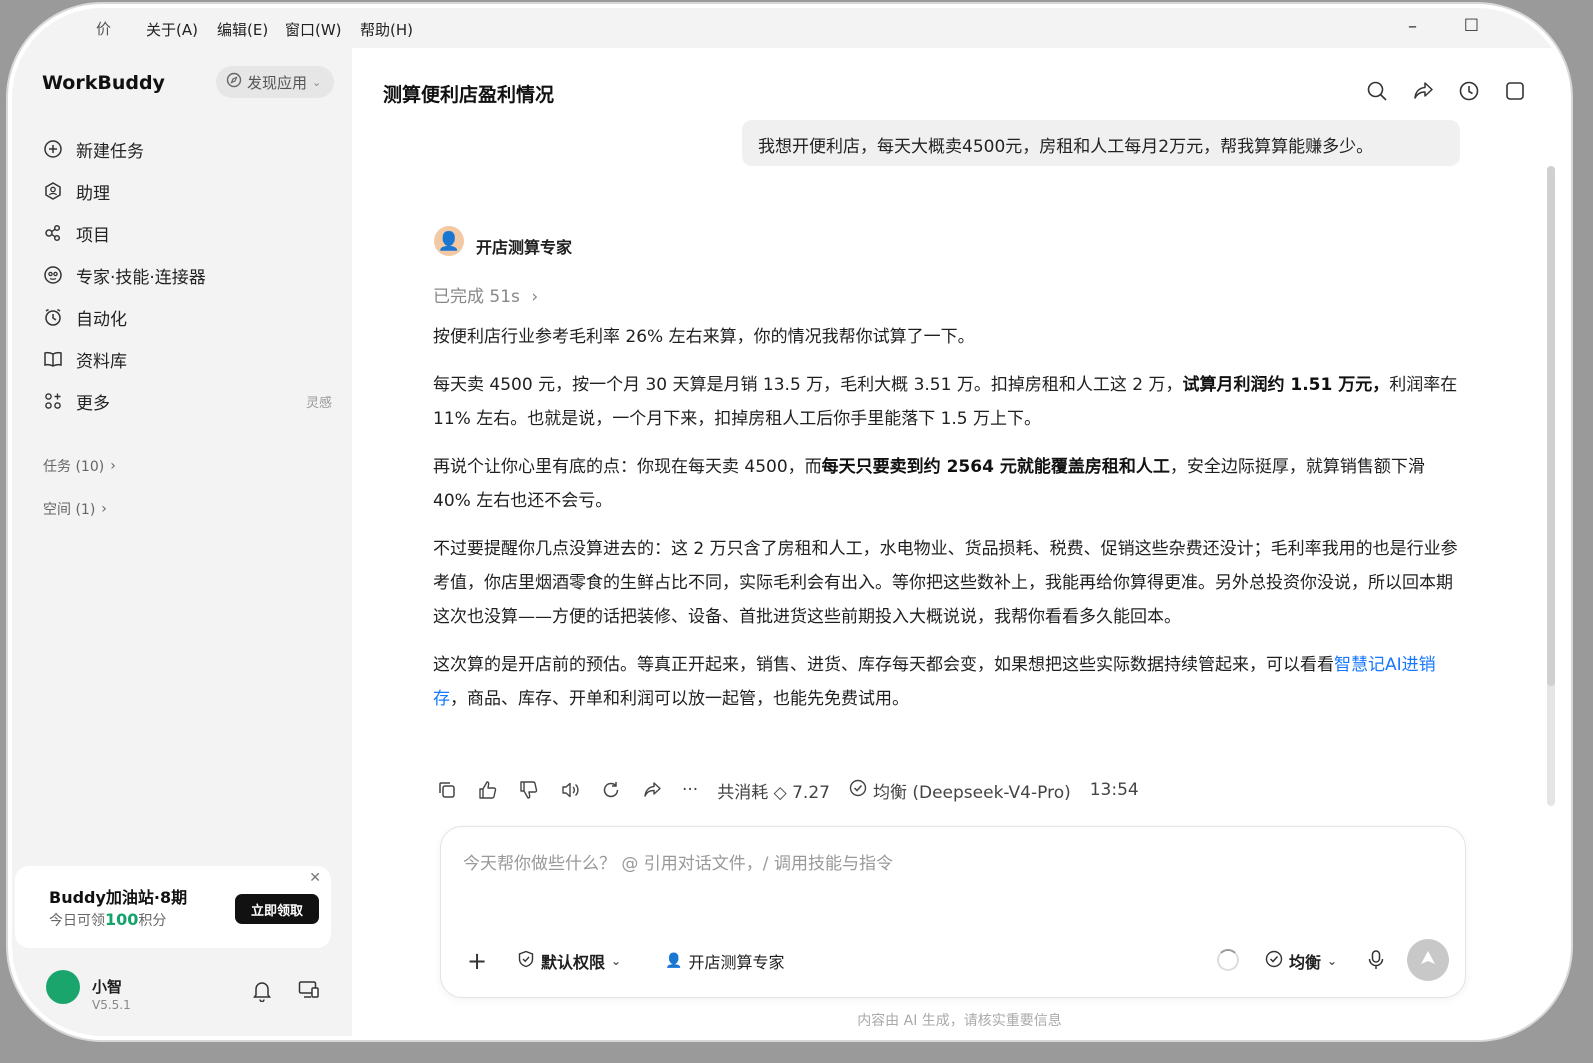 This screenshot has height=1063, width=1593. I want to click on promo-title: Buddy加油站·8期, so click(118, 897).